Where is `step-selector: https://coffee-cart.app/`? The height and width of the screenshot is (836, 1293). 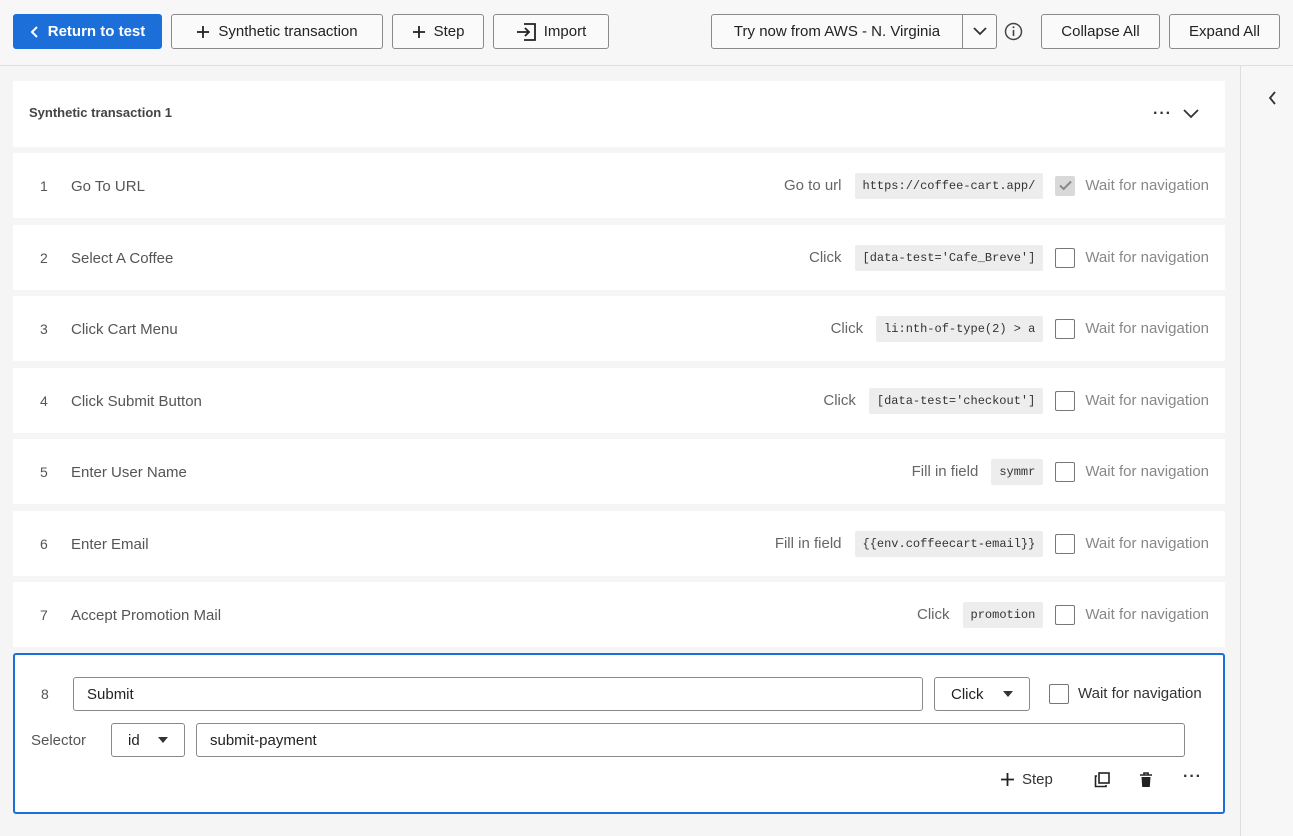
step-selector: https://coffee-cart.app/ is located at coordinates (949, 185).